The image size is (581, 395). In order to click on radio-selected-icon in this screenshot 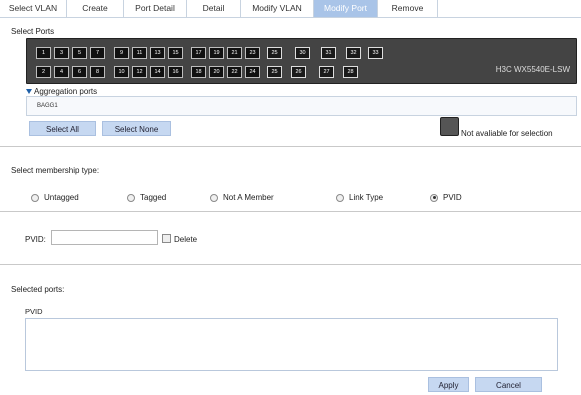, I will do `click(434, 197)`.